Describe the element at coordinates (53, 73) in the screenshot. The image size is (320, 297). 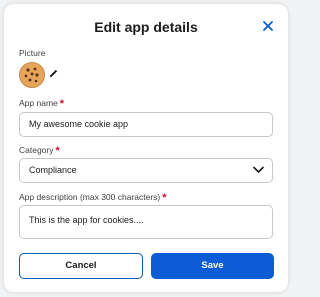
I see `edit-pencil-icon` at that location.